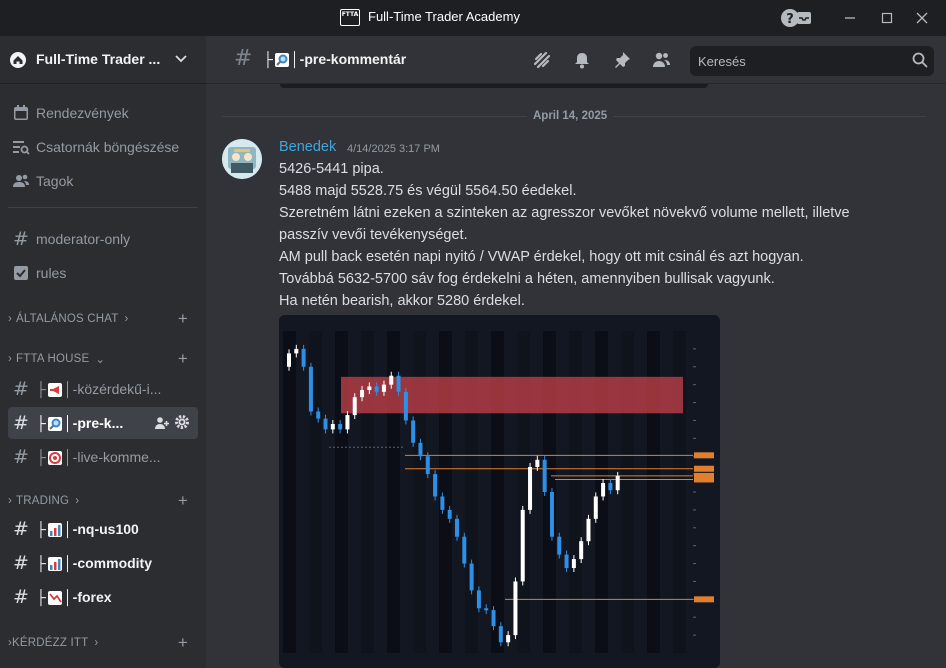 This screenshot has width=946, height=668. I want to click on price-level-tag, so click(704, 479).